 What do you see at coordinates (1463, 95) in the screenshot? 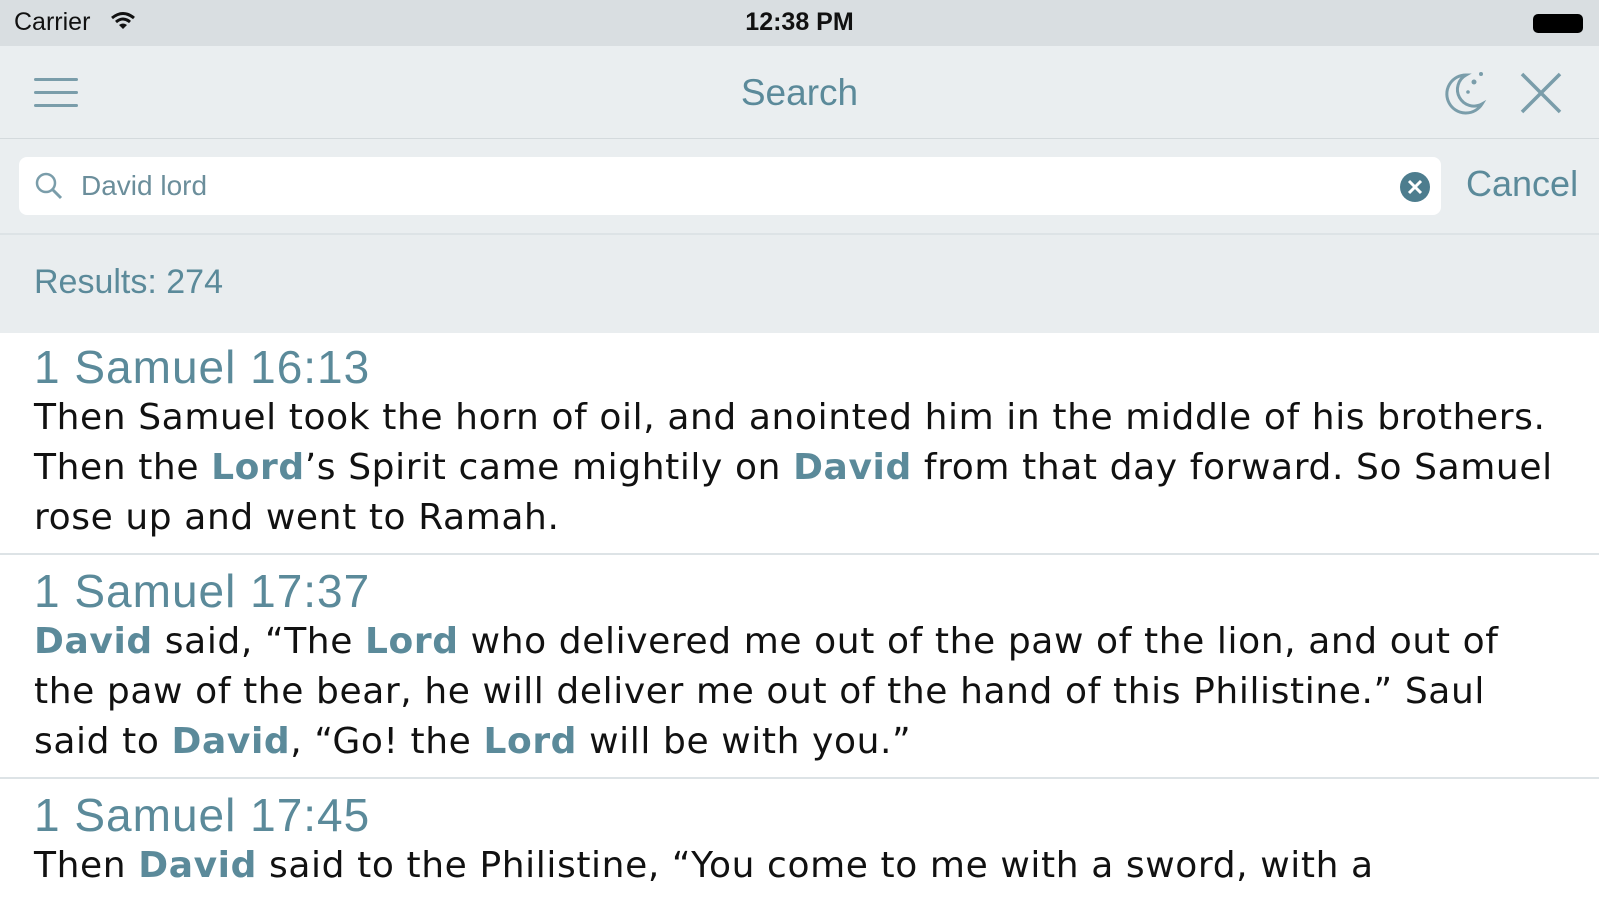
I see `night-mode-icon` at bounding box center [1463, 95].